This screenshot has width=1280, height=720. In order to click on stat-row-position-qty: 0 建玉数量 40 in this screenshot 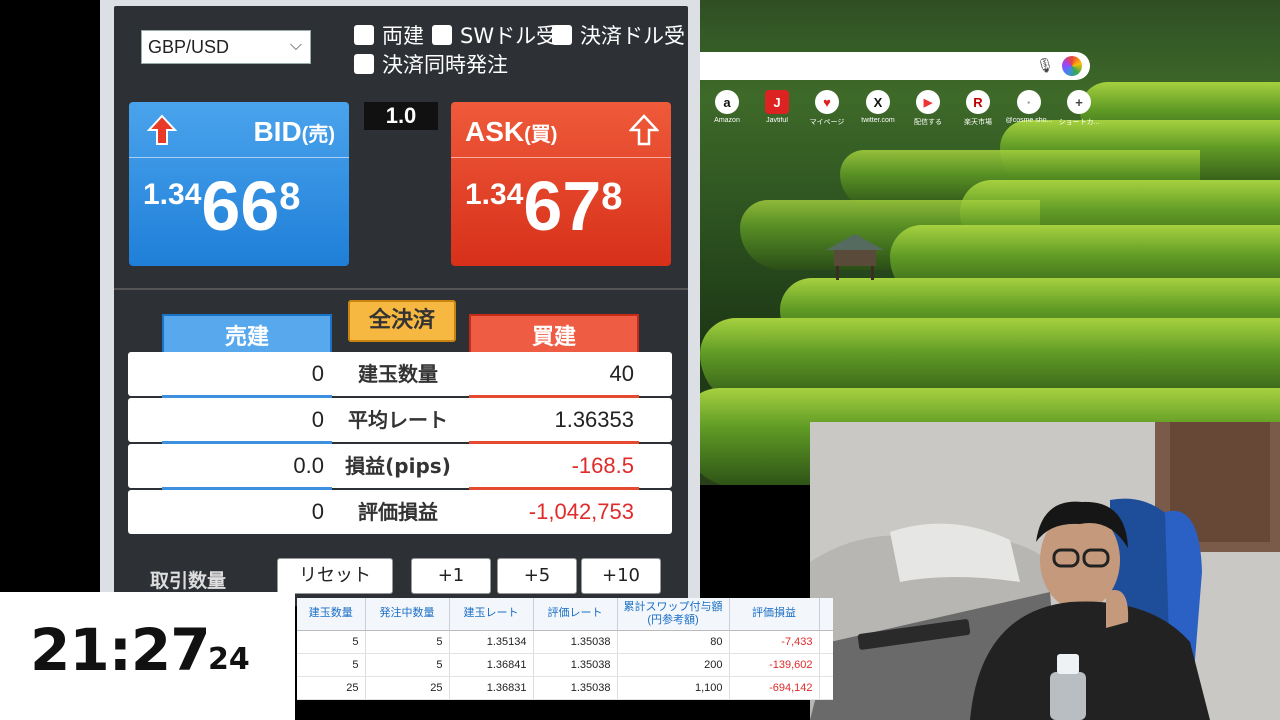, I will do `click(400, 375)`.